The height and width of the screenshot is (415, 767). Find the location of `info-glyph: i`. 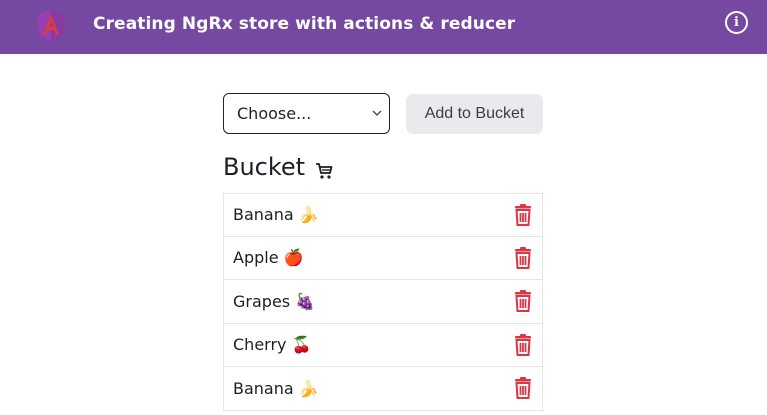

info-glyph: i is located at coordinates (736, 22).